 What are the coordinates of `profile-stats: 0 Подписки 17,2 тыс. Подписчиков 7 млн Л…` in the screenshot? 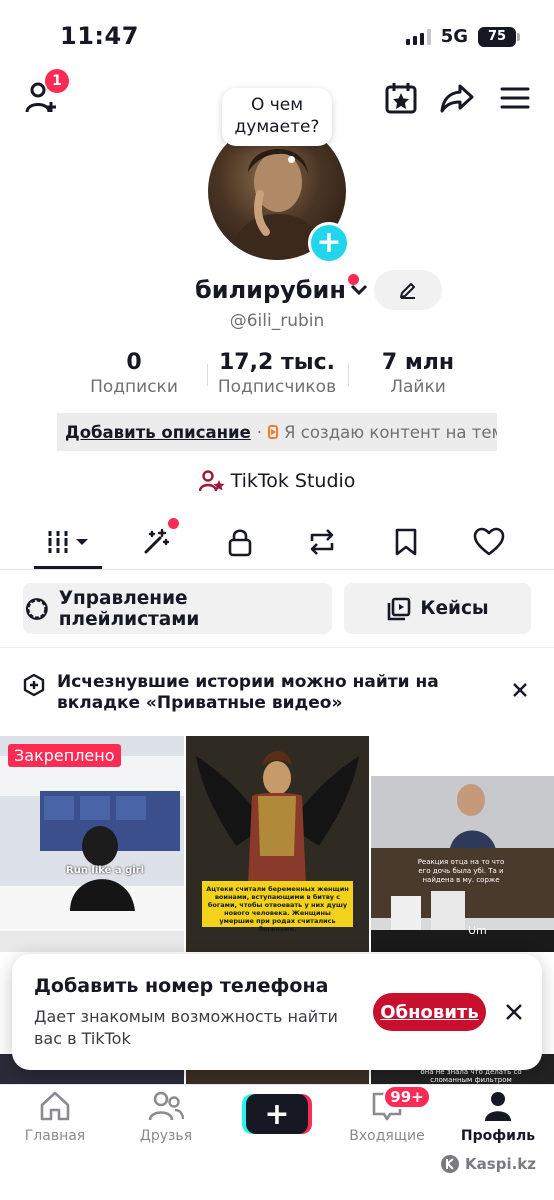 It's located at (277, 375).